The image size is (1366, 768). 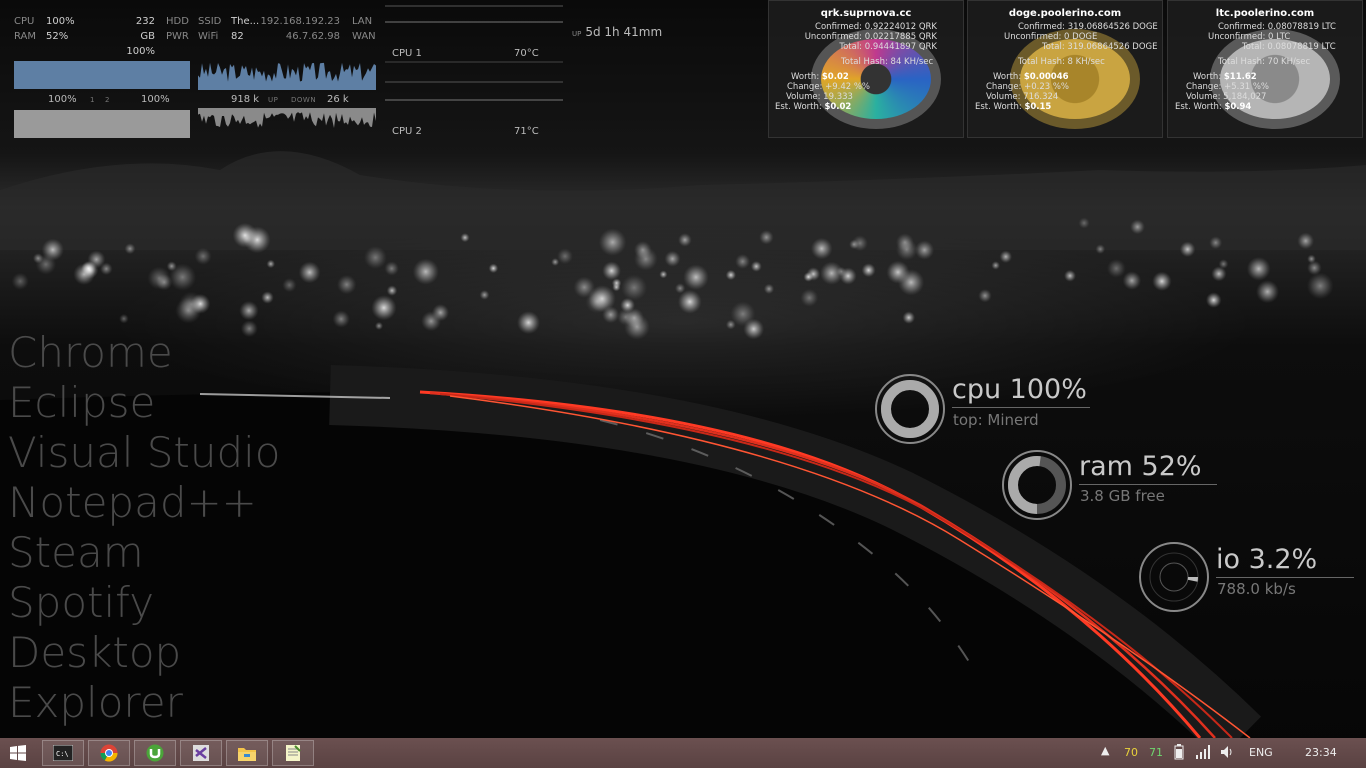 What do you see at coordinates (407, 53) in the screenshot?
I see `cpu1-label: CPU 1` at bounding box center [407, 53].